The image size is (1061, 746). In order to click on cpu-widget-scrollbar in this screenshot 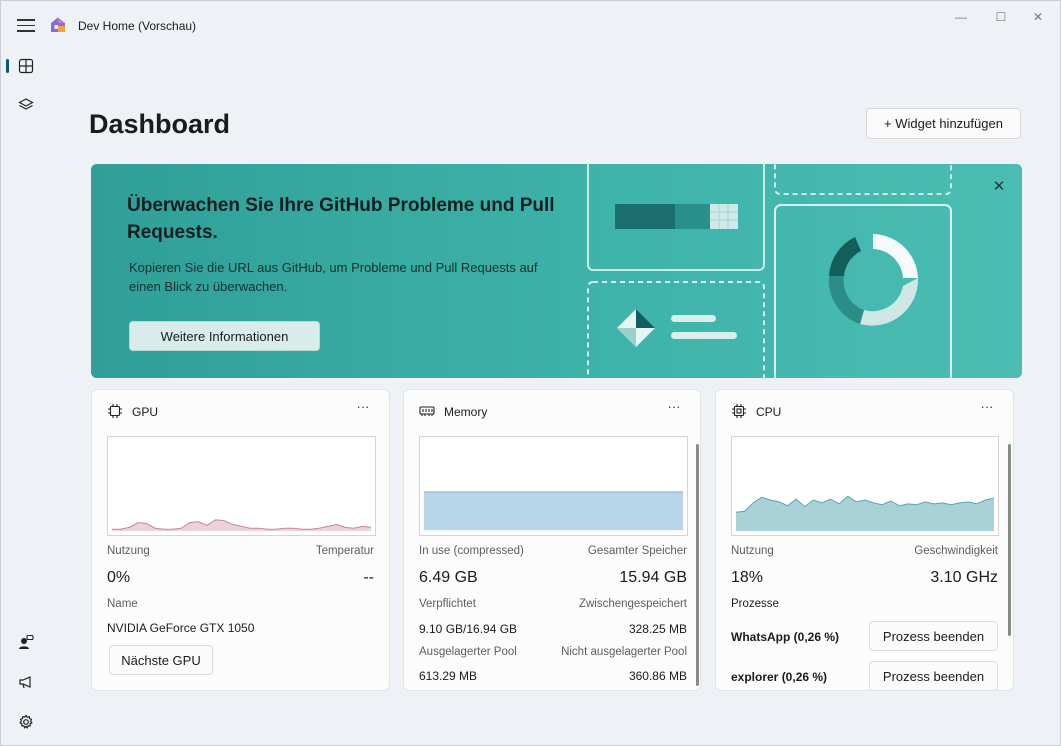, I will do `click(1009, 540)`.